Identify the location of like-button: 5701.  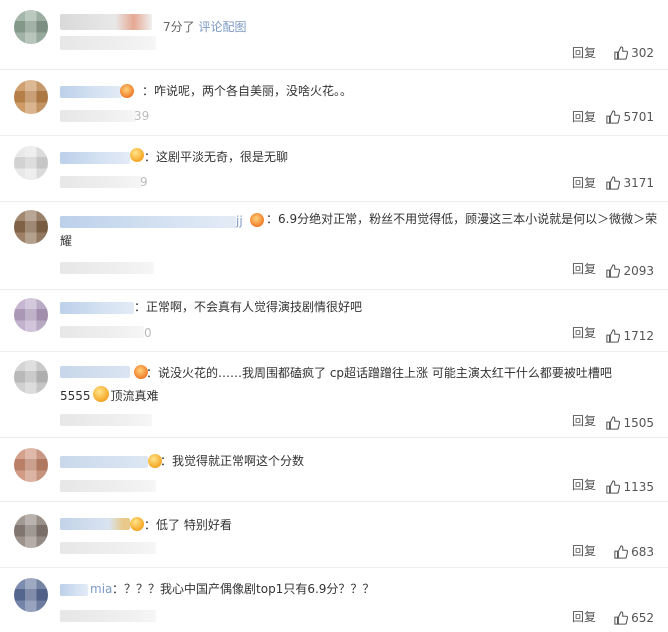
(630, 117).